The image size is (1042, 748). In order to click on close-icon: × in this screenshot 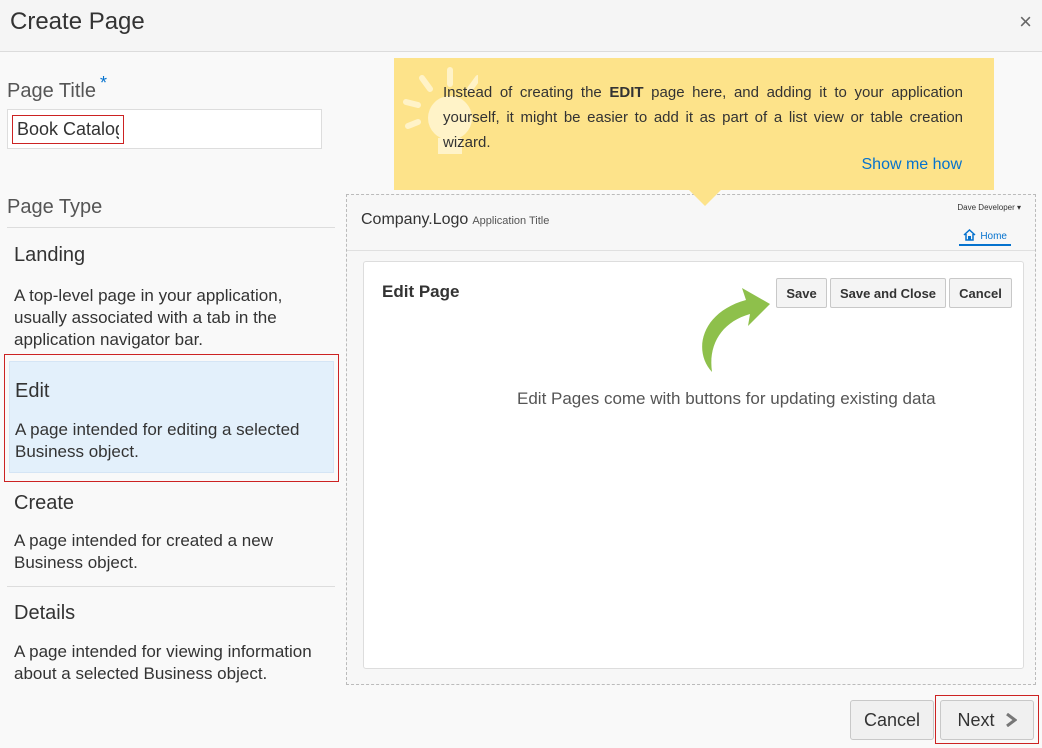, I will do `click(1025, 22)`.